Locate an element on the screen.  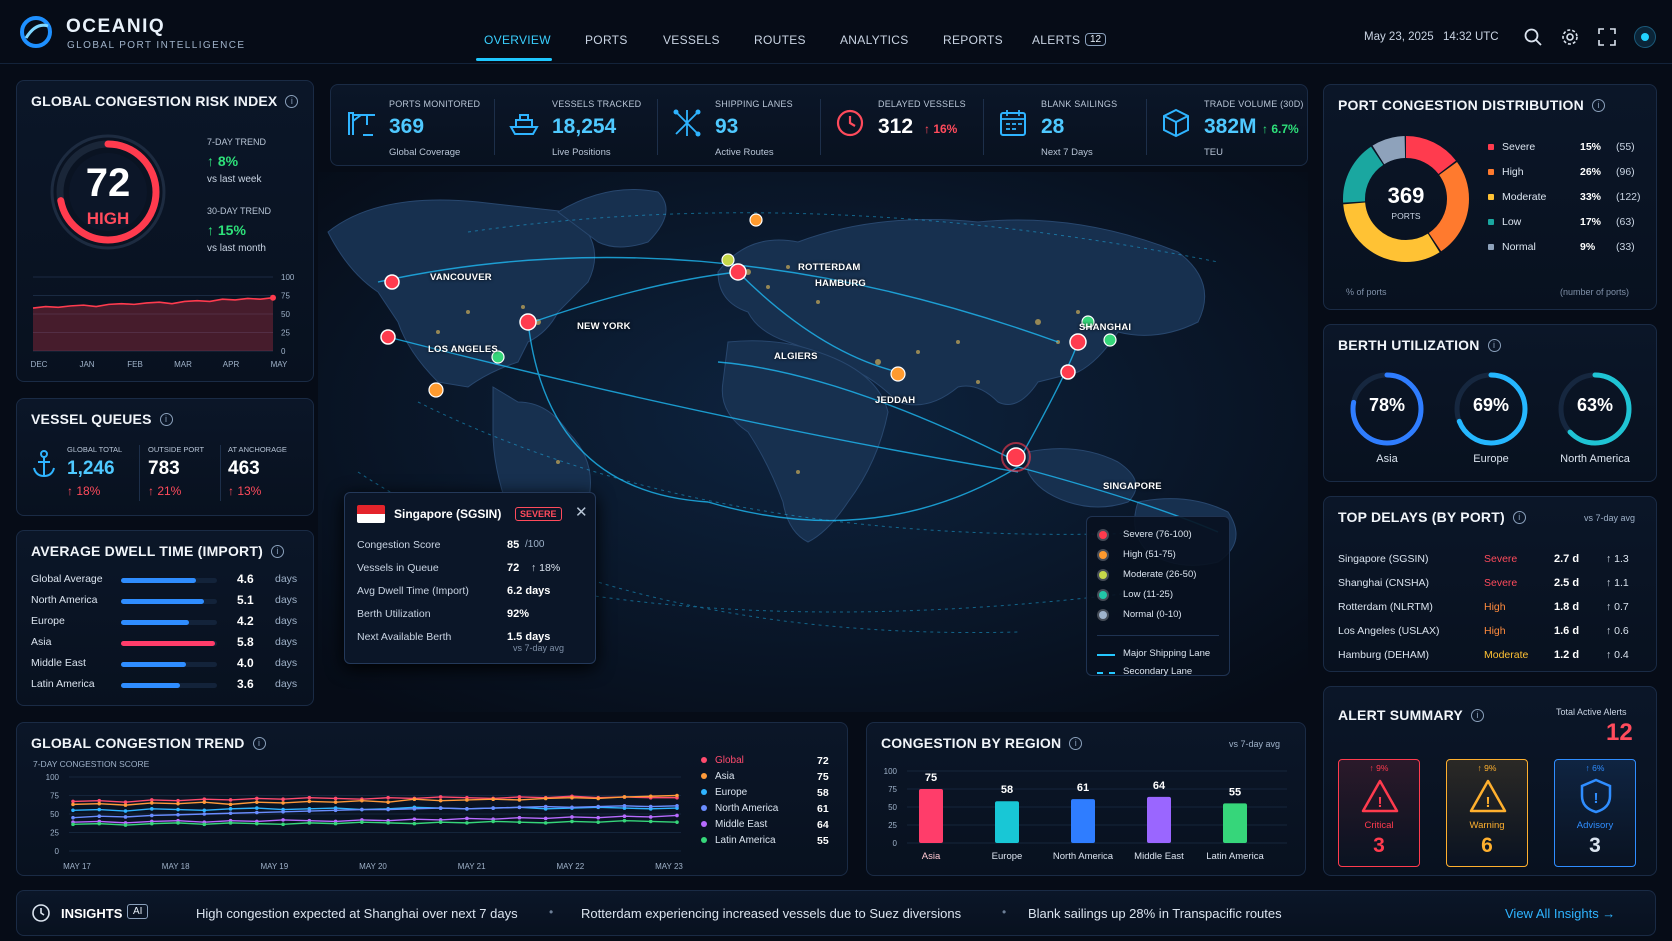
map-label-singapore: SINGAPORE is located at coordinates (1132, 486).